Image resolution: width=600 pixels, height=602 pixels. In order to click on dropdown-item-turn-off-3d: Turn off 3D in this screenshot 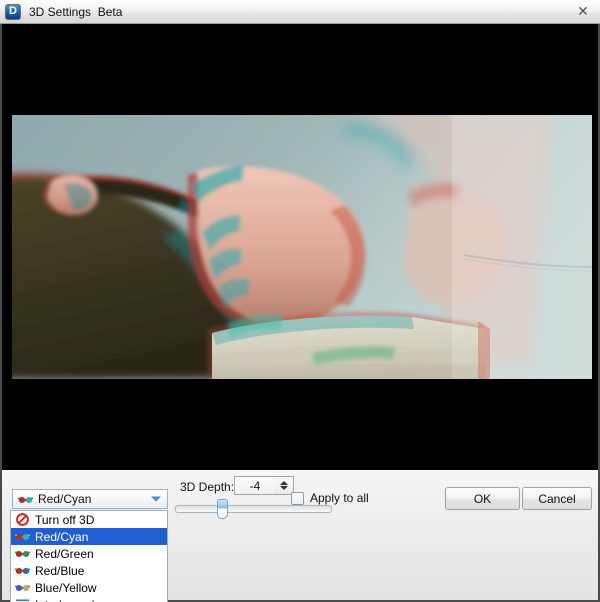, I will do `click(89, 519)`.